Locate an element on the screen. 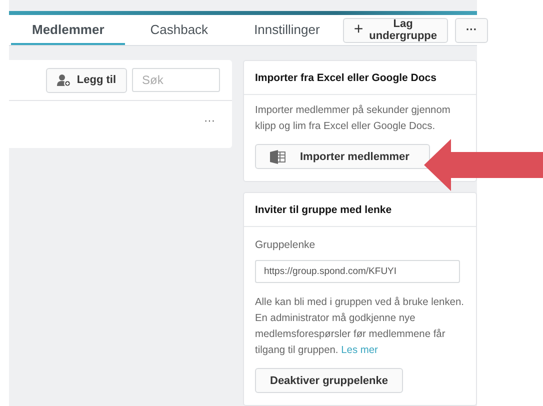 The height and width of the screenshot is (406, 543). deactivate-link-button: Deaktiver gruppelenke is located at coordinates (329, 380).